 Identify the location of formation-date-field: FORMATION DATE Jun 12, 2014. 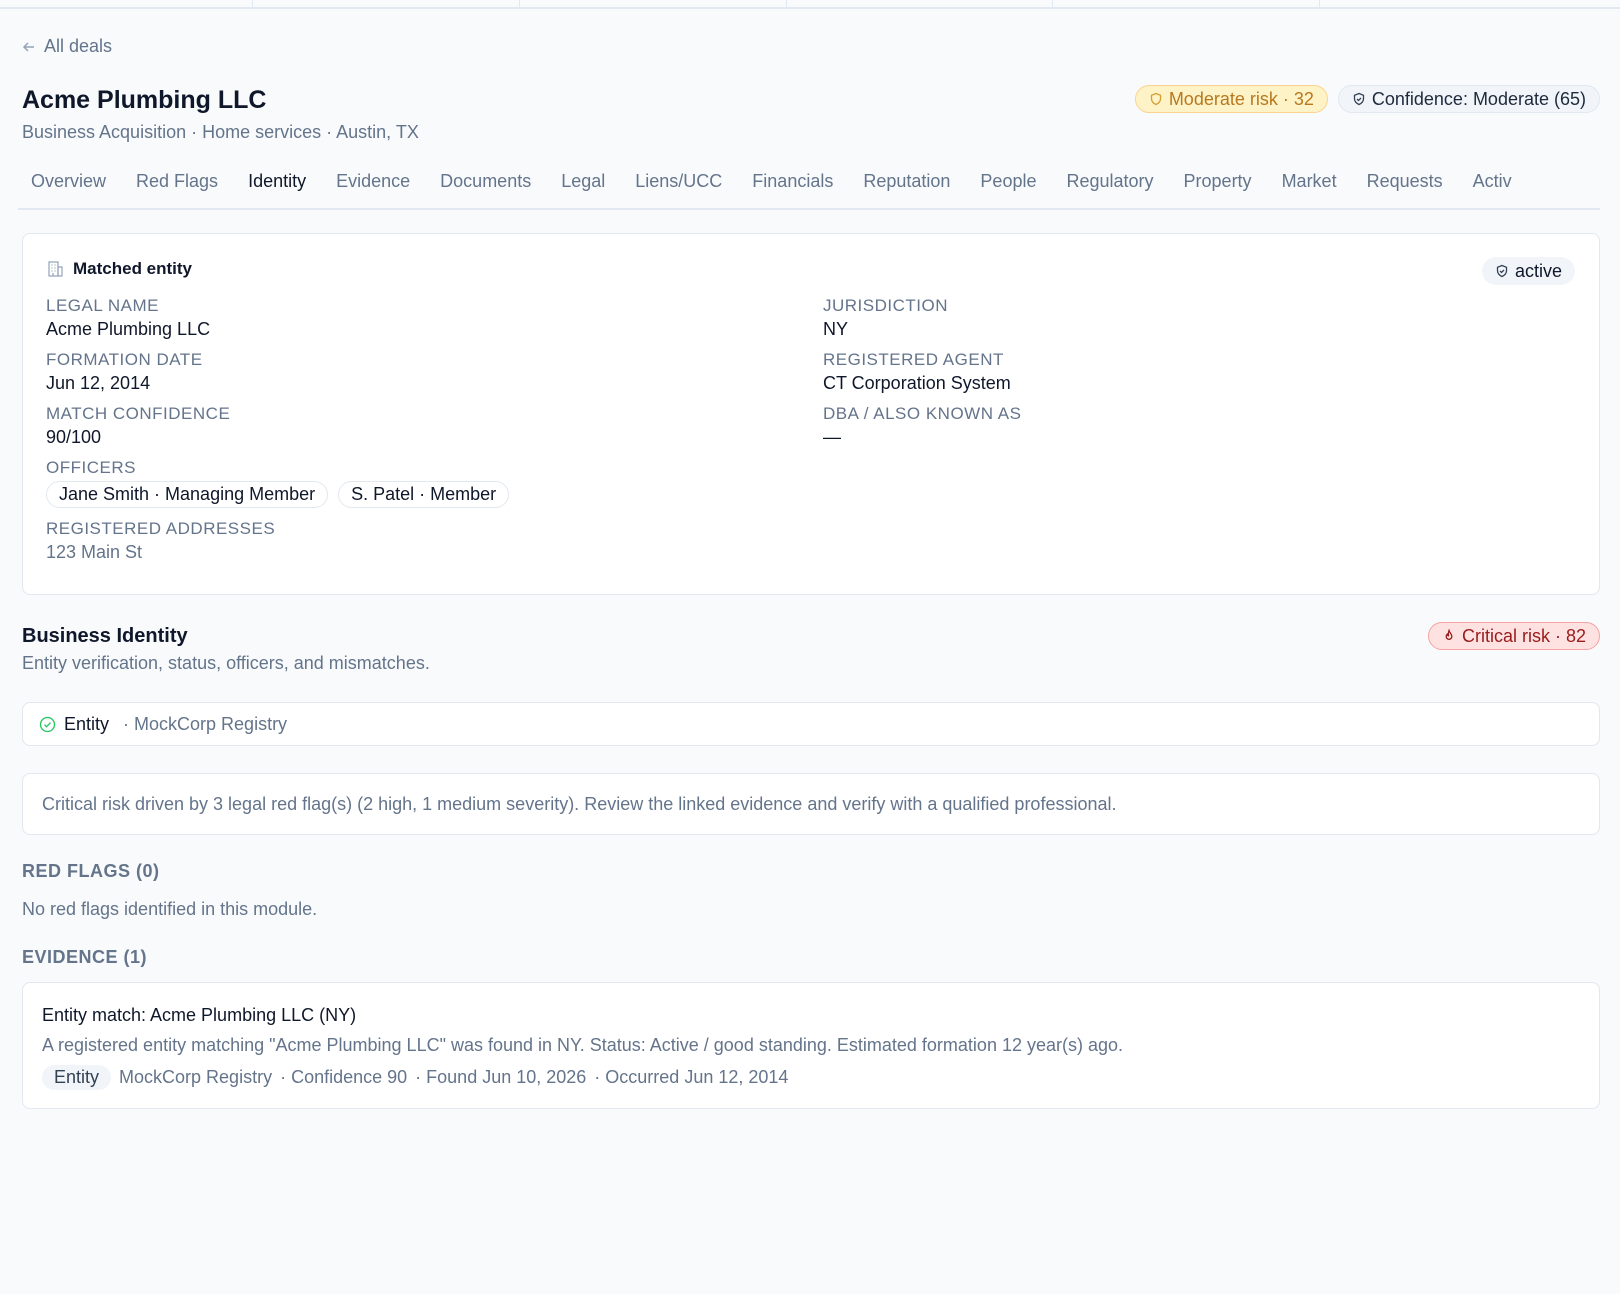
(124, 372).